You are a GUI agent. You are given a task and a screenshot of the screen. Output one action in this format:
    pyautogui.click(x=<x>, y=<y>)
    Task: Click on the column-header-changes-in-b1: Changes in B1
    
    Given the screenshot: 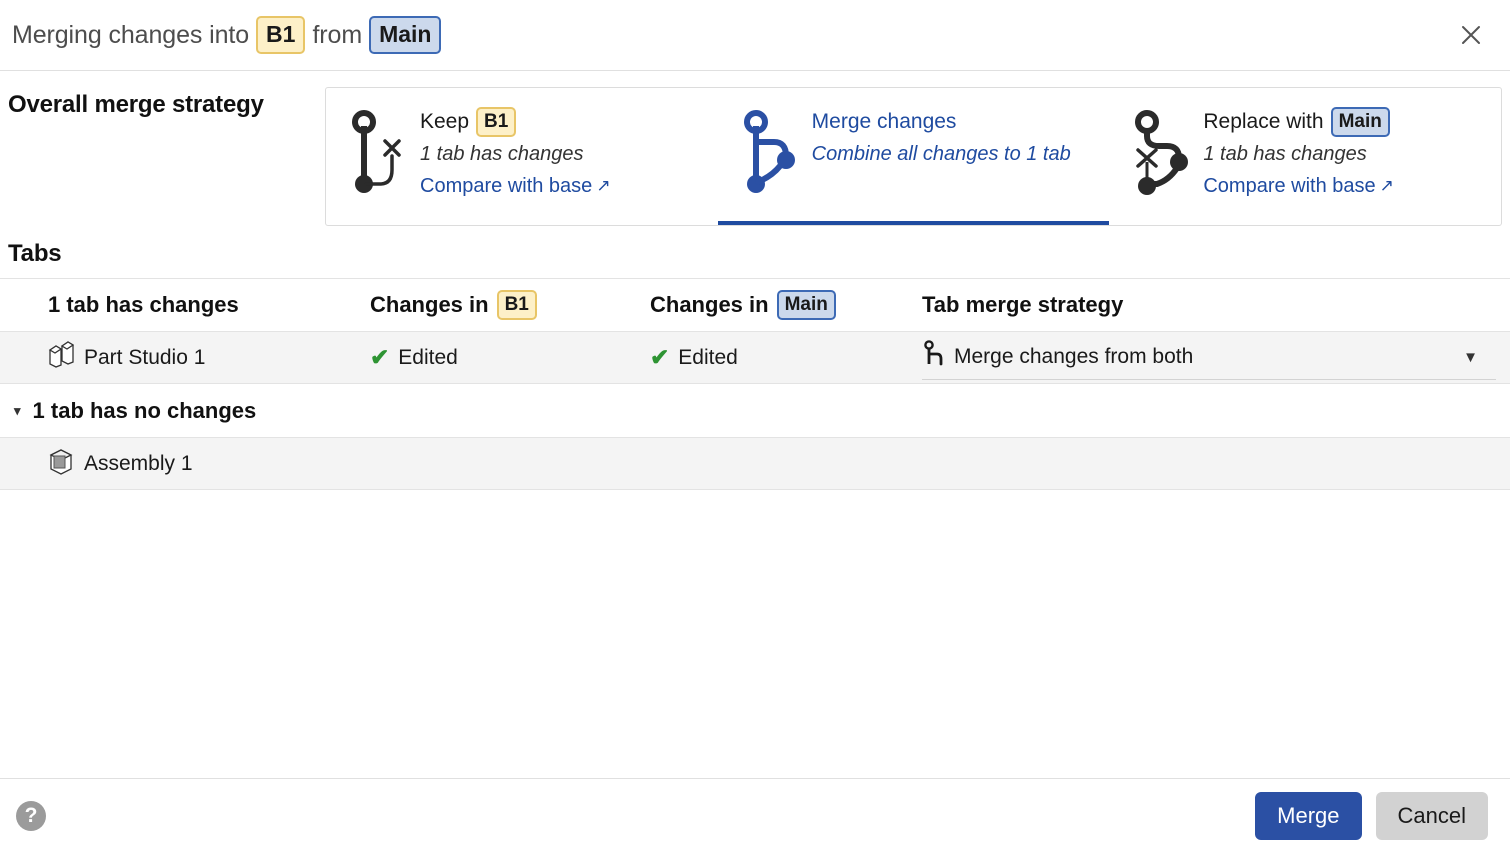 What is the action you would take?
    pyautogui.click(x=510, y=305)
    